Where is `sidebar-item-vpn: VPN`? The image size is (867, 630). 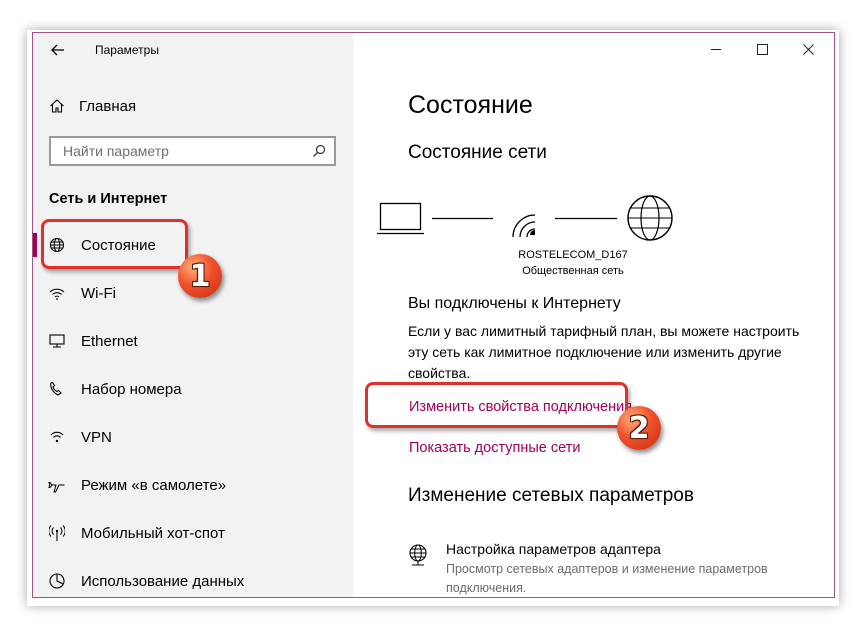 sidebar-item-vpn: VPN is located at coordinates (193, 437).